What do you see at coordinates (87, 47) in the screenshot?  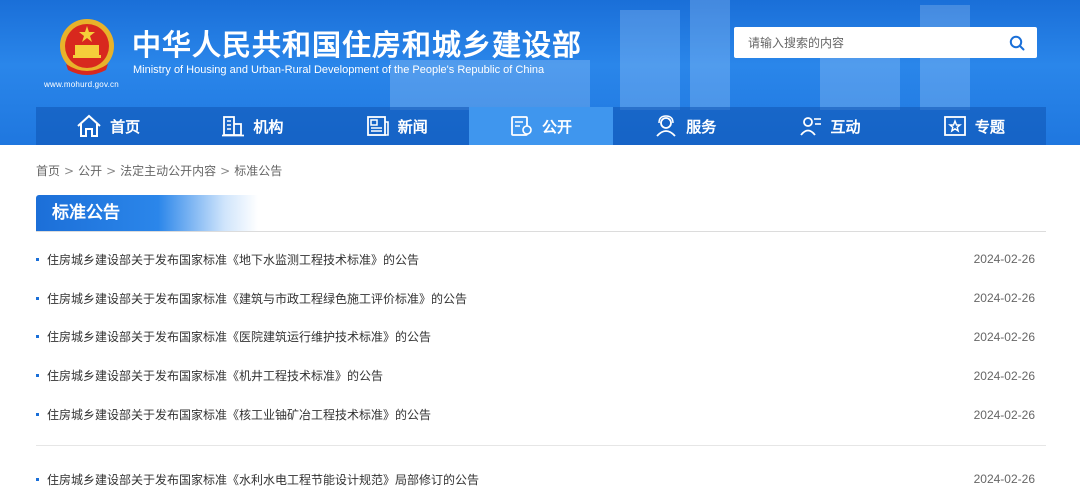 I see `national-emblem-icon` at bounding box center [87, 47].